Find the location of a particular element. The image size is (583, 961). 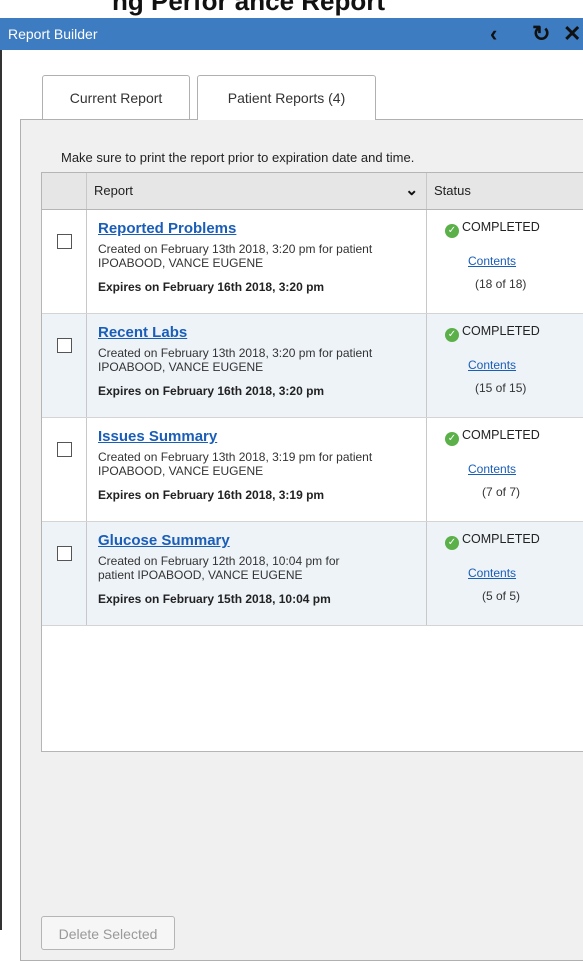

refresh-icon: ↻ is located at coordinates (541, 34).